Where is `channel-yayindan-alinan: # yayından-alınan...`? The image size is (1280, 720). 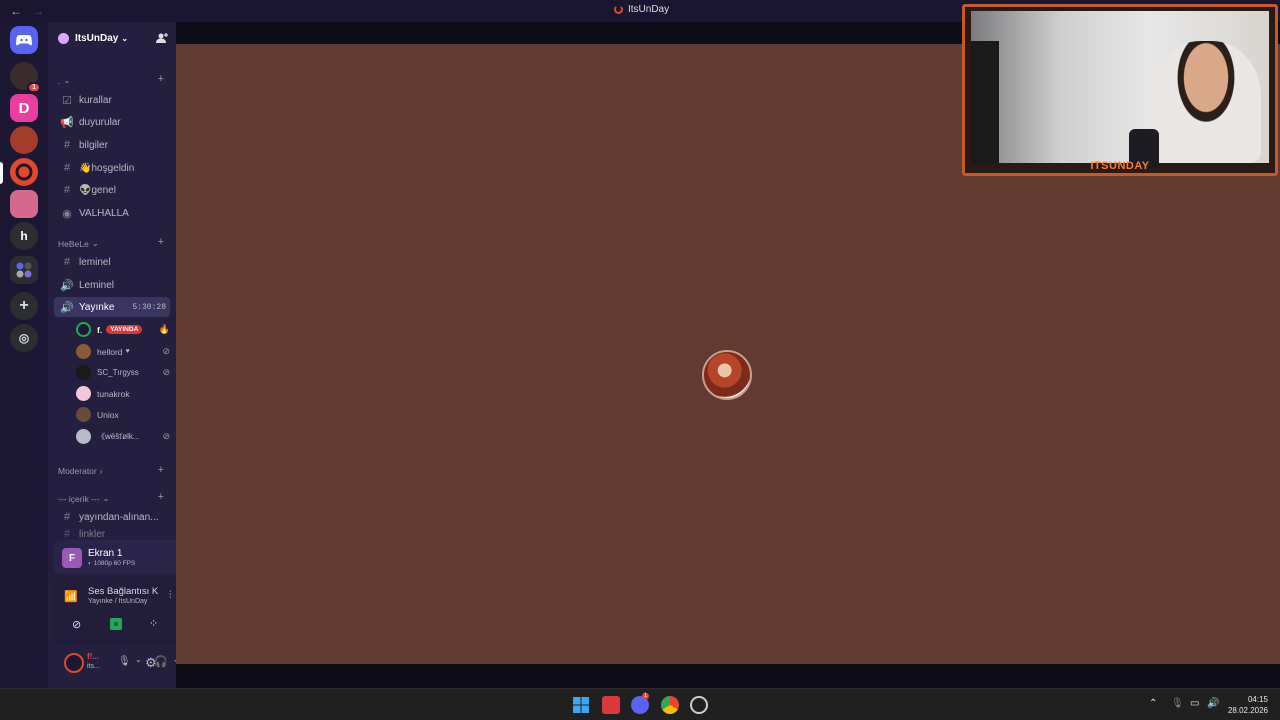 channel-yayindan-alinan: # yayından-alınan... is located at coordinates (112, 517).